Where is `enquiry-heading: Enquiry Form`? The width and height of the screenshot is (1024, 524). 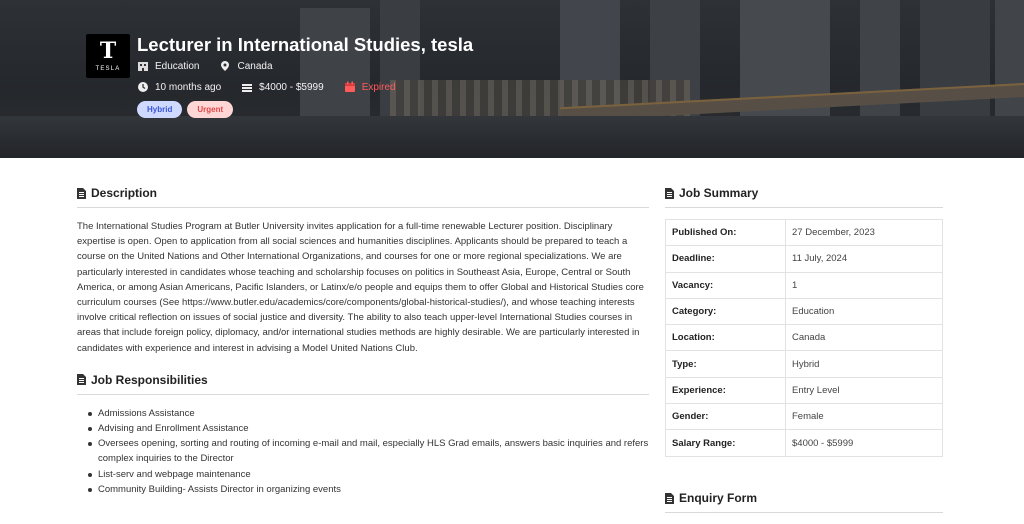 enquiry-heading: Enquiry Form is located at coordinates (804, 502).